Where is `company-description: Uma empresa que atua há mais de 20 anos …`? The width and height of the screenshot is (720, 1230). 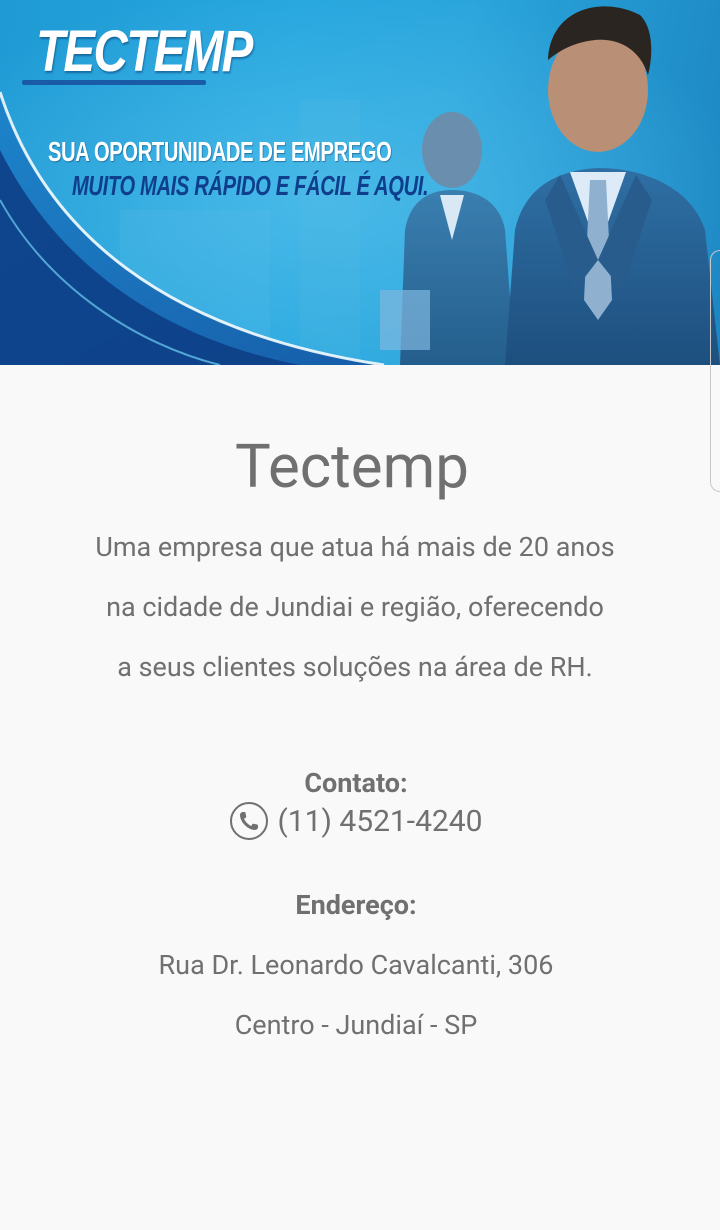
company-description: Uma empresa que atua há mais de 20 anos … is located at coordinates (355, 607).